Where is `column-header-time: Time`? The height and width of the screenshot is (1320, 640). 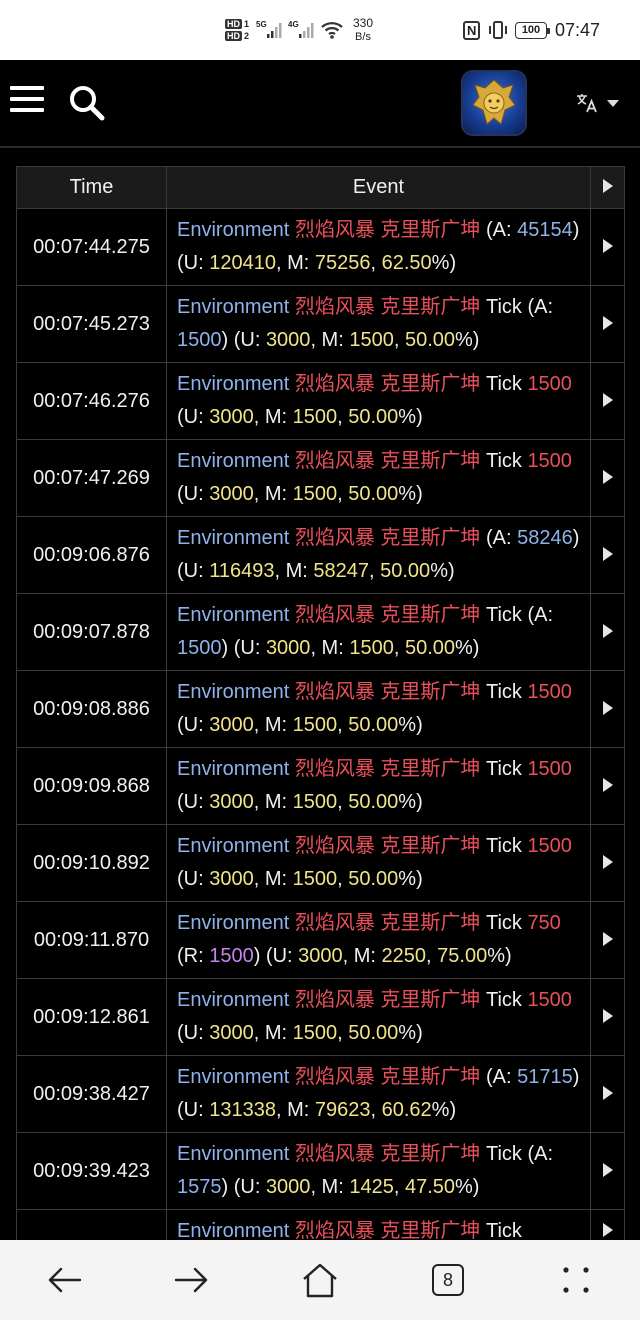
column-header-time: Time is located at coordinates (91, 187).